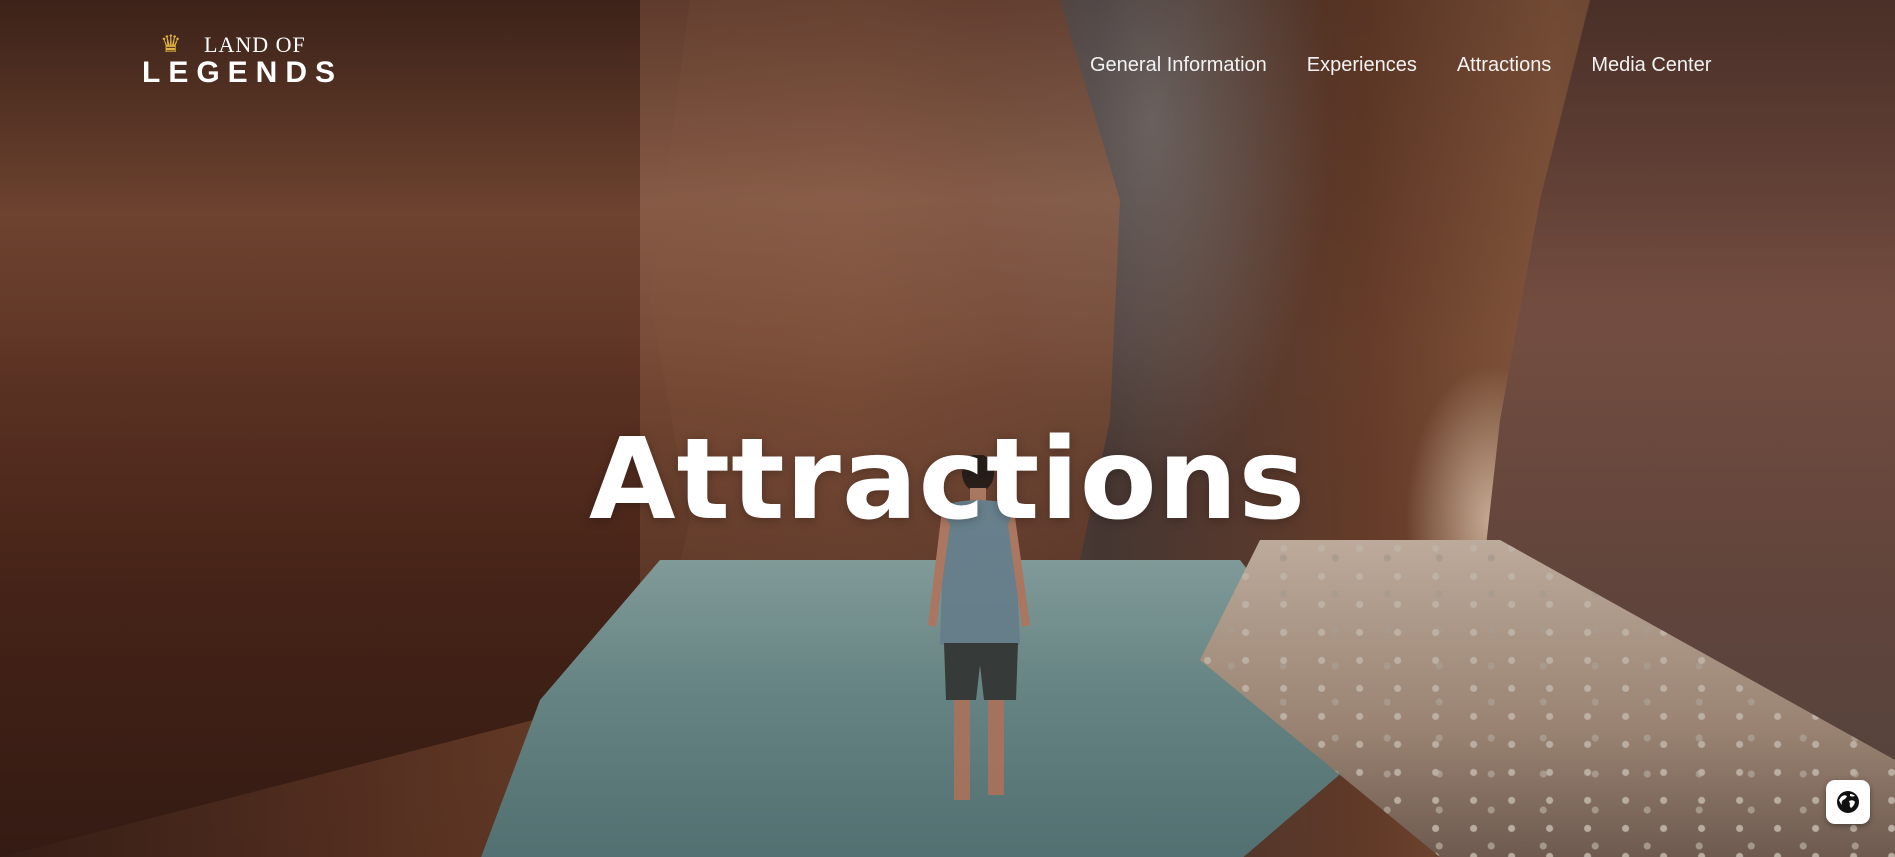 This screenshot has height=857, width=1895. Describe the element at coordinates (1178, 66) in the screenshot. I see `nav-general-information: General Information` at that location.